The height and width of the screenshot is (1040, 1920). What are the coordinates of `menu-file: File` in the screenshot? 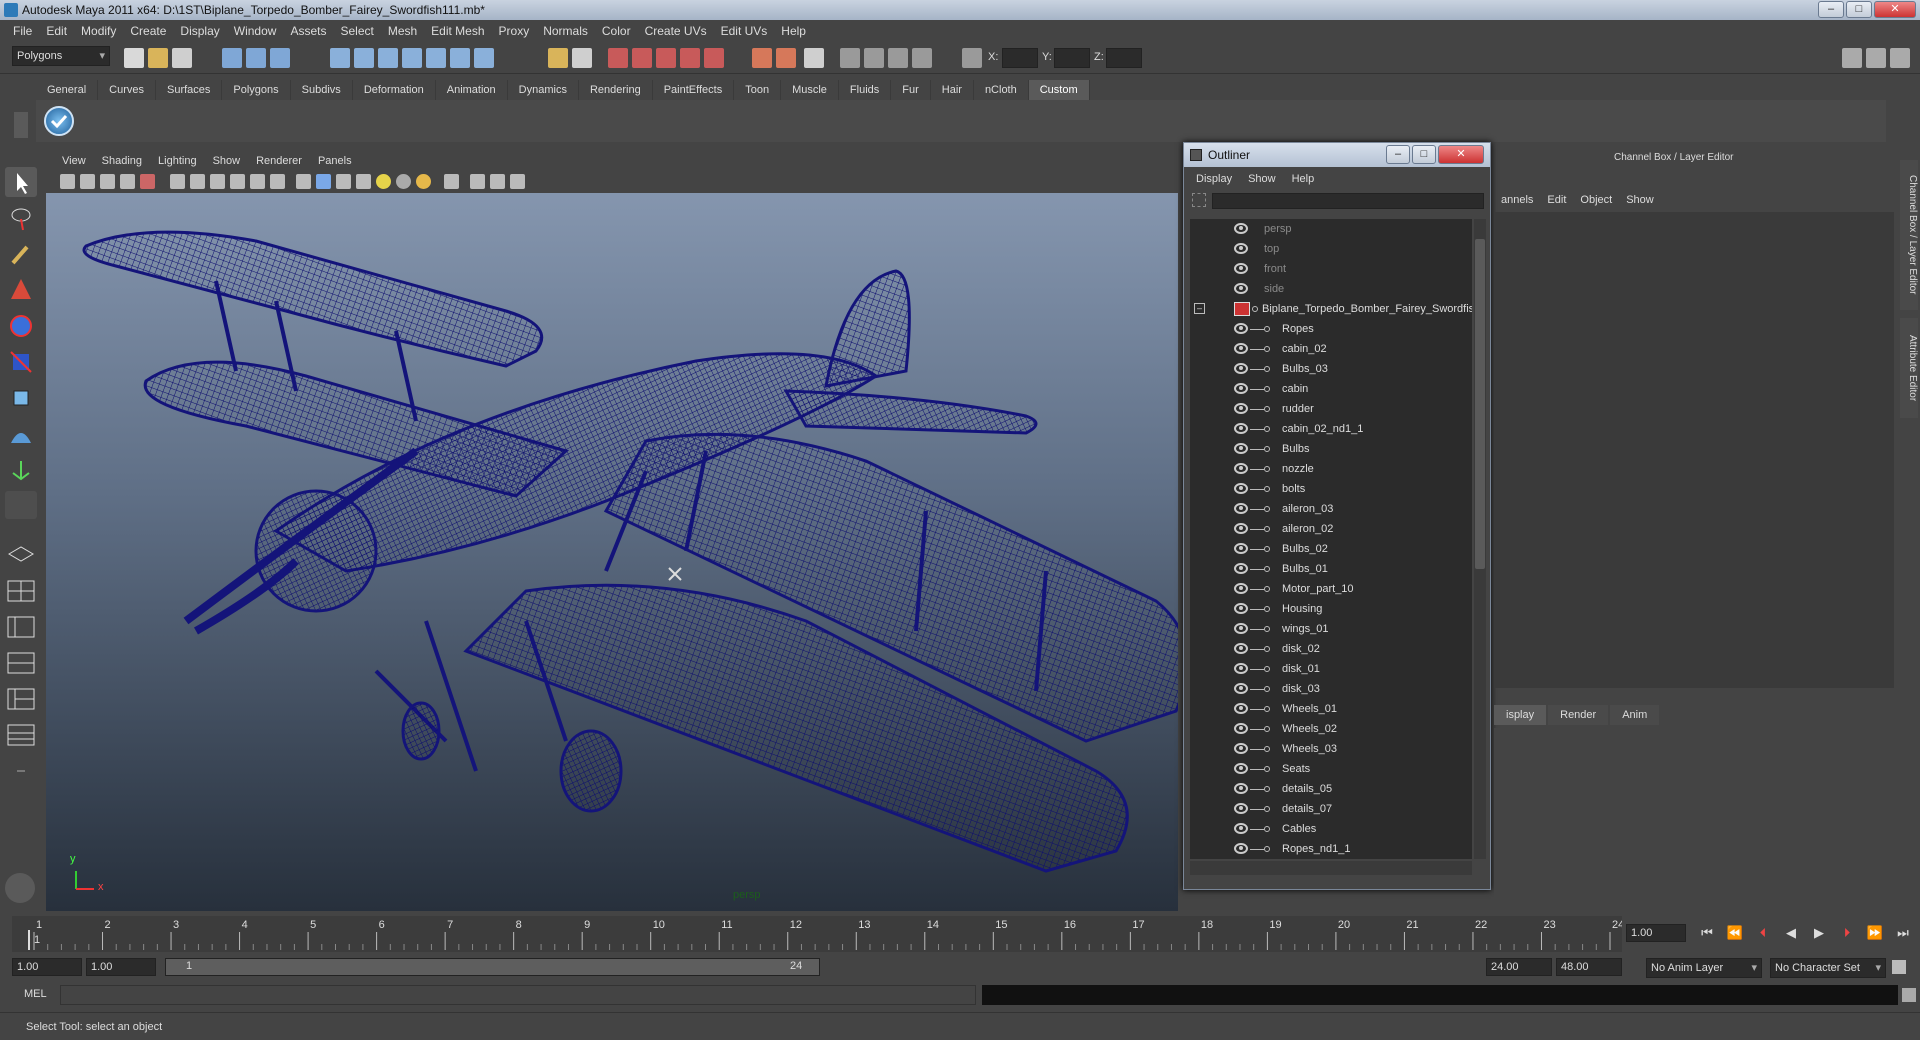 It's located at (22, 31).